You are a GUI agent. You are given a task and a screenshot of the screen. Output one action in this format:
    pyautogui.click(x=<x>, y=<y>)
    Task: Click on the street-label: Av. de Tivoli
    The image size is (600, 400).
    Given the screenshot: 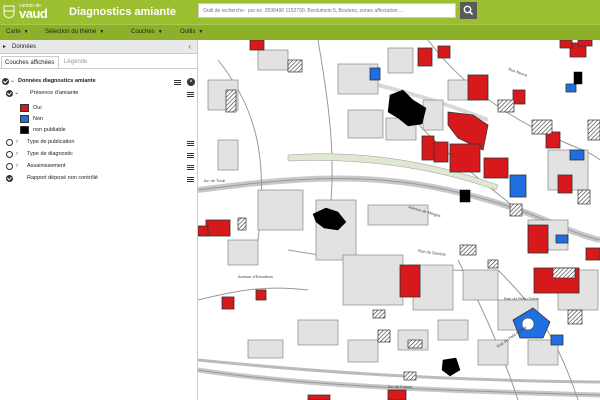 What is the action you would take?
    pyautogui.click(x=214, y=180)
    